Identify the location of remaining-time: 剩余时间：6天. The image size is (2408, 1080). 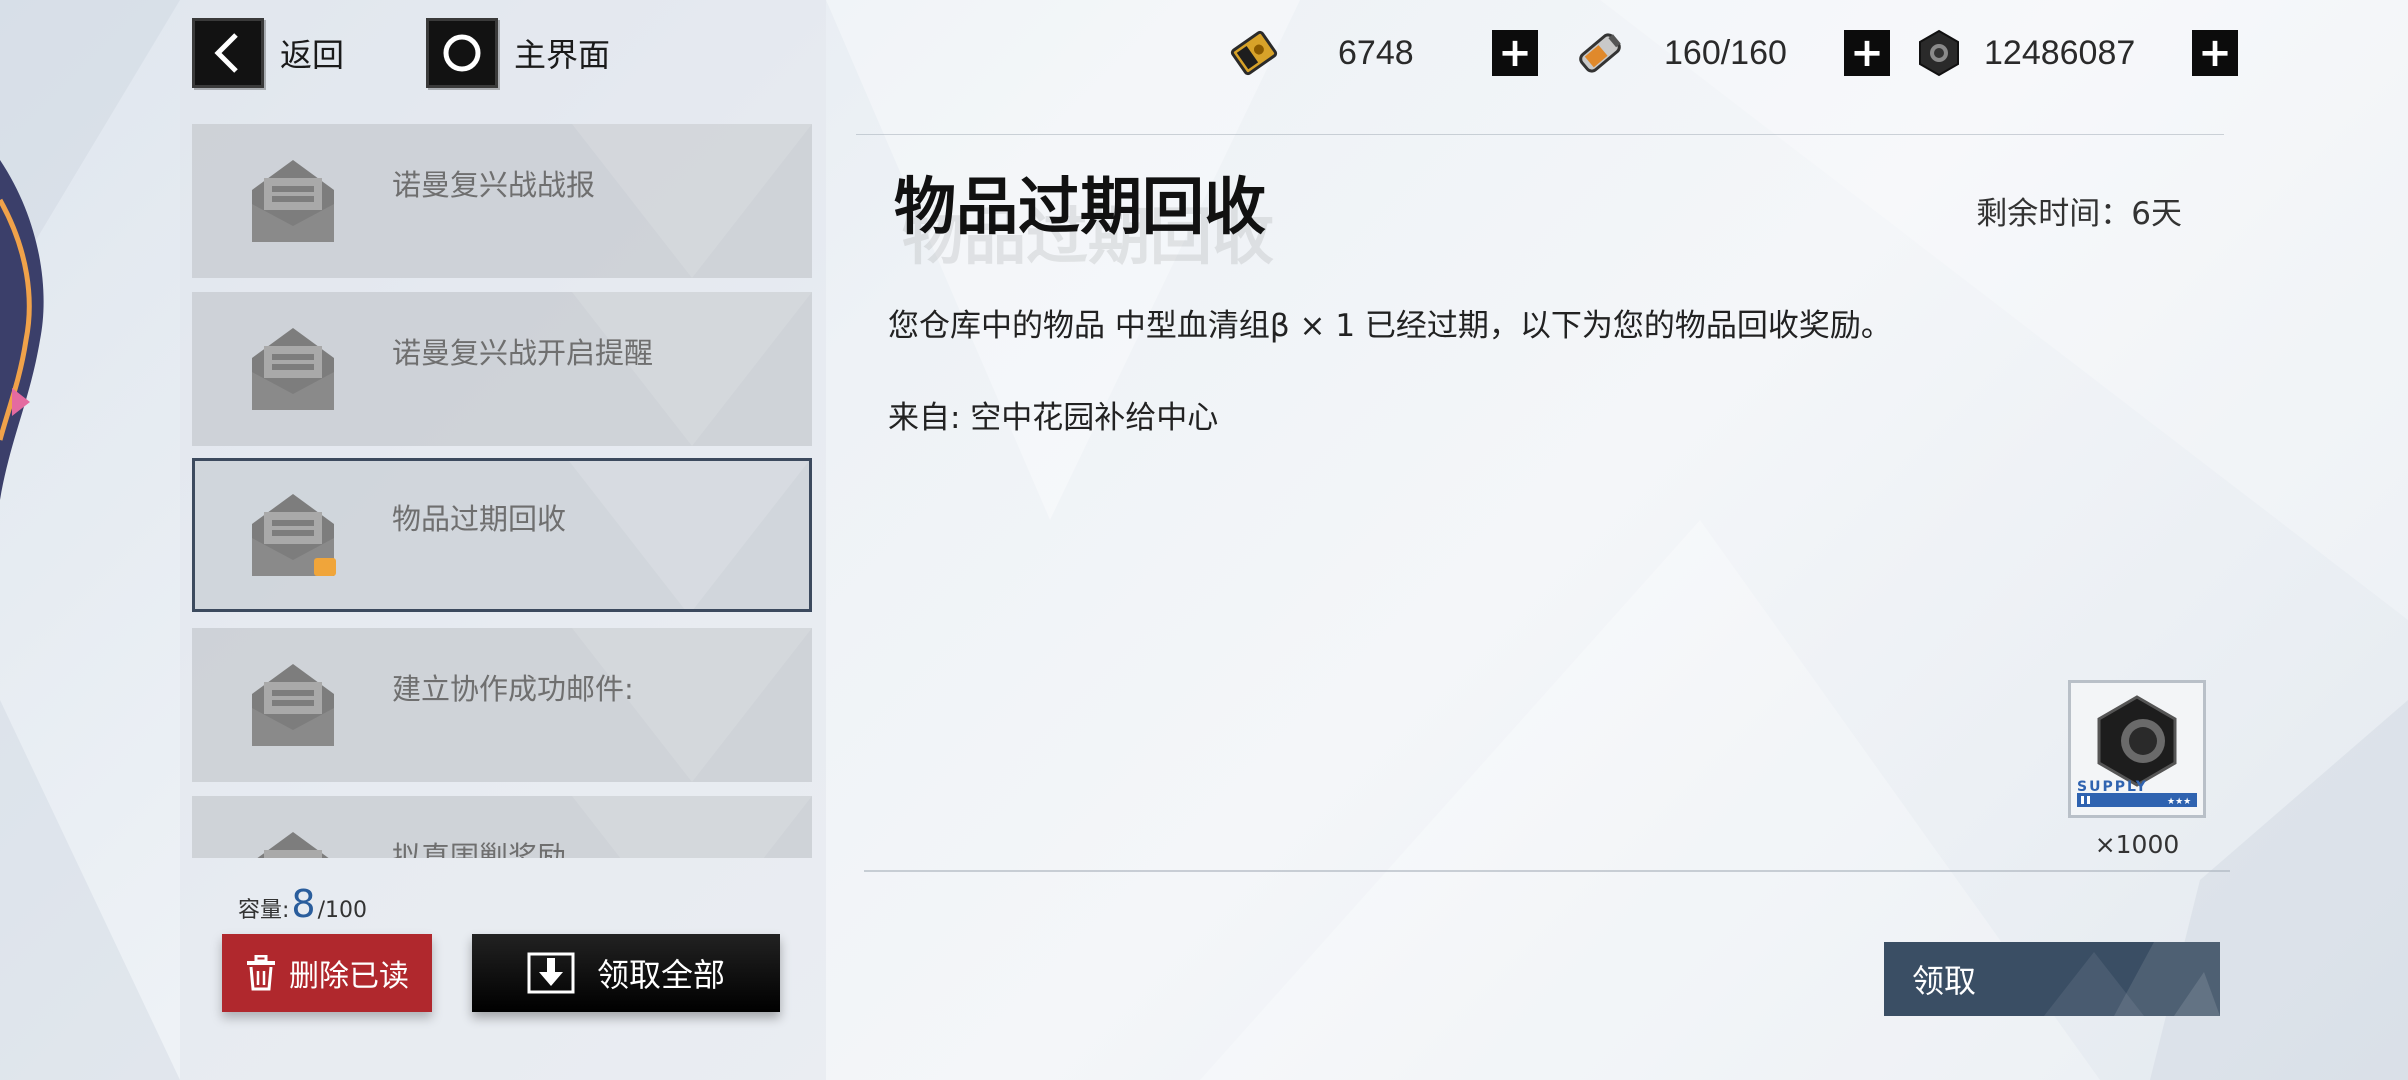
(2079, 214).